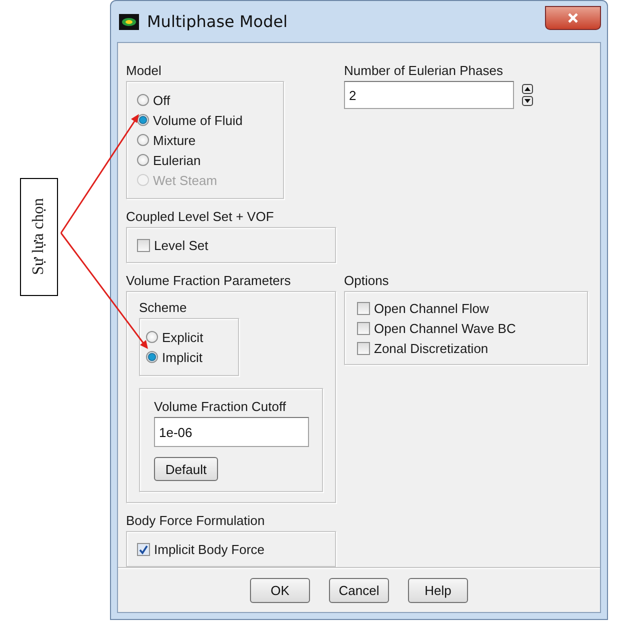 This screenshot has width=624, height=622. Describe the element at coordinates (280, 590) in the screenshot. I see `dialog-button: OK` at that location.